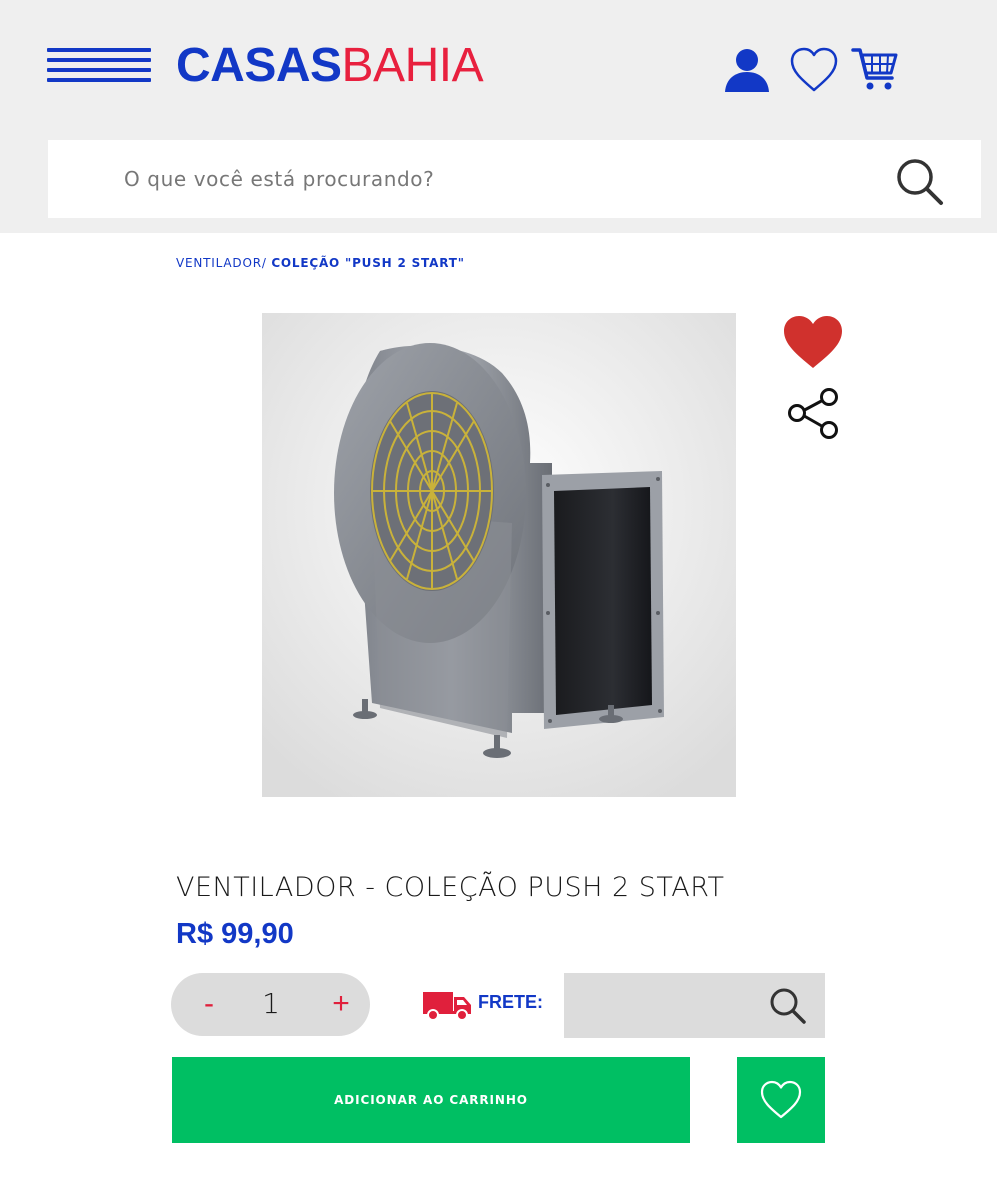 The image size is (997, 1200). What do you see at coordinates (664, 1005) in the screenshot?
I see `shipping-input` at bounding box center [664, 1005].